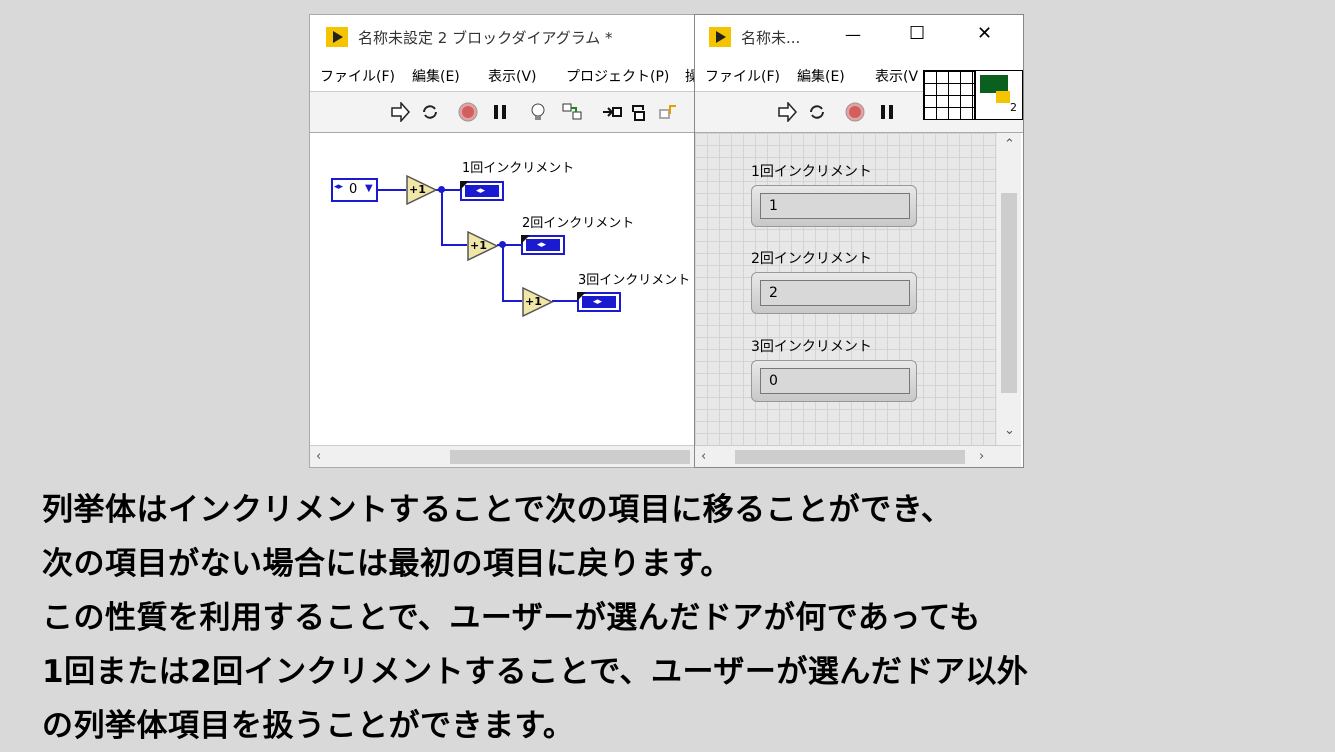 This screenshot has width=1335, height=752. I want to click on indicator-label-2: 2回インクリメント, so click(811, 259).